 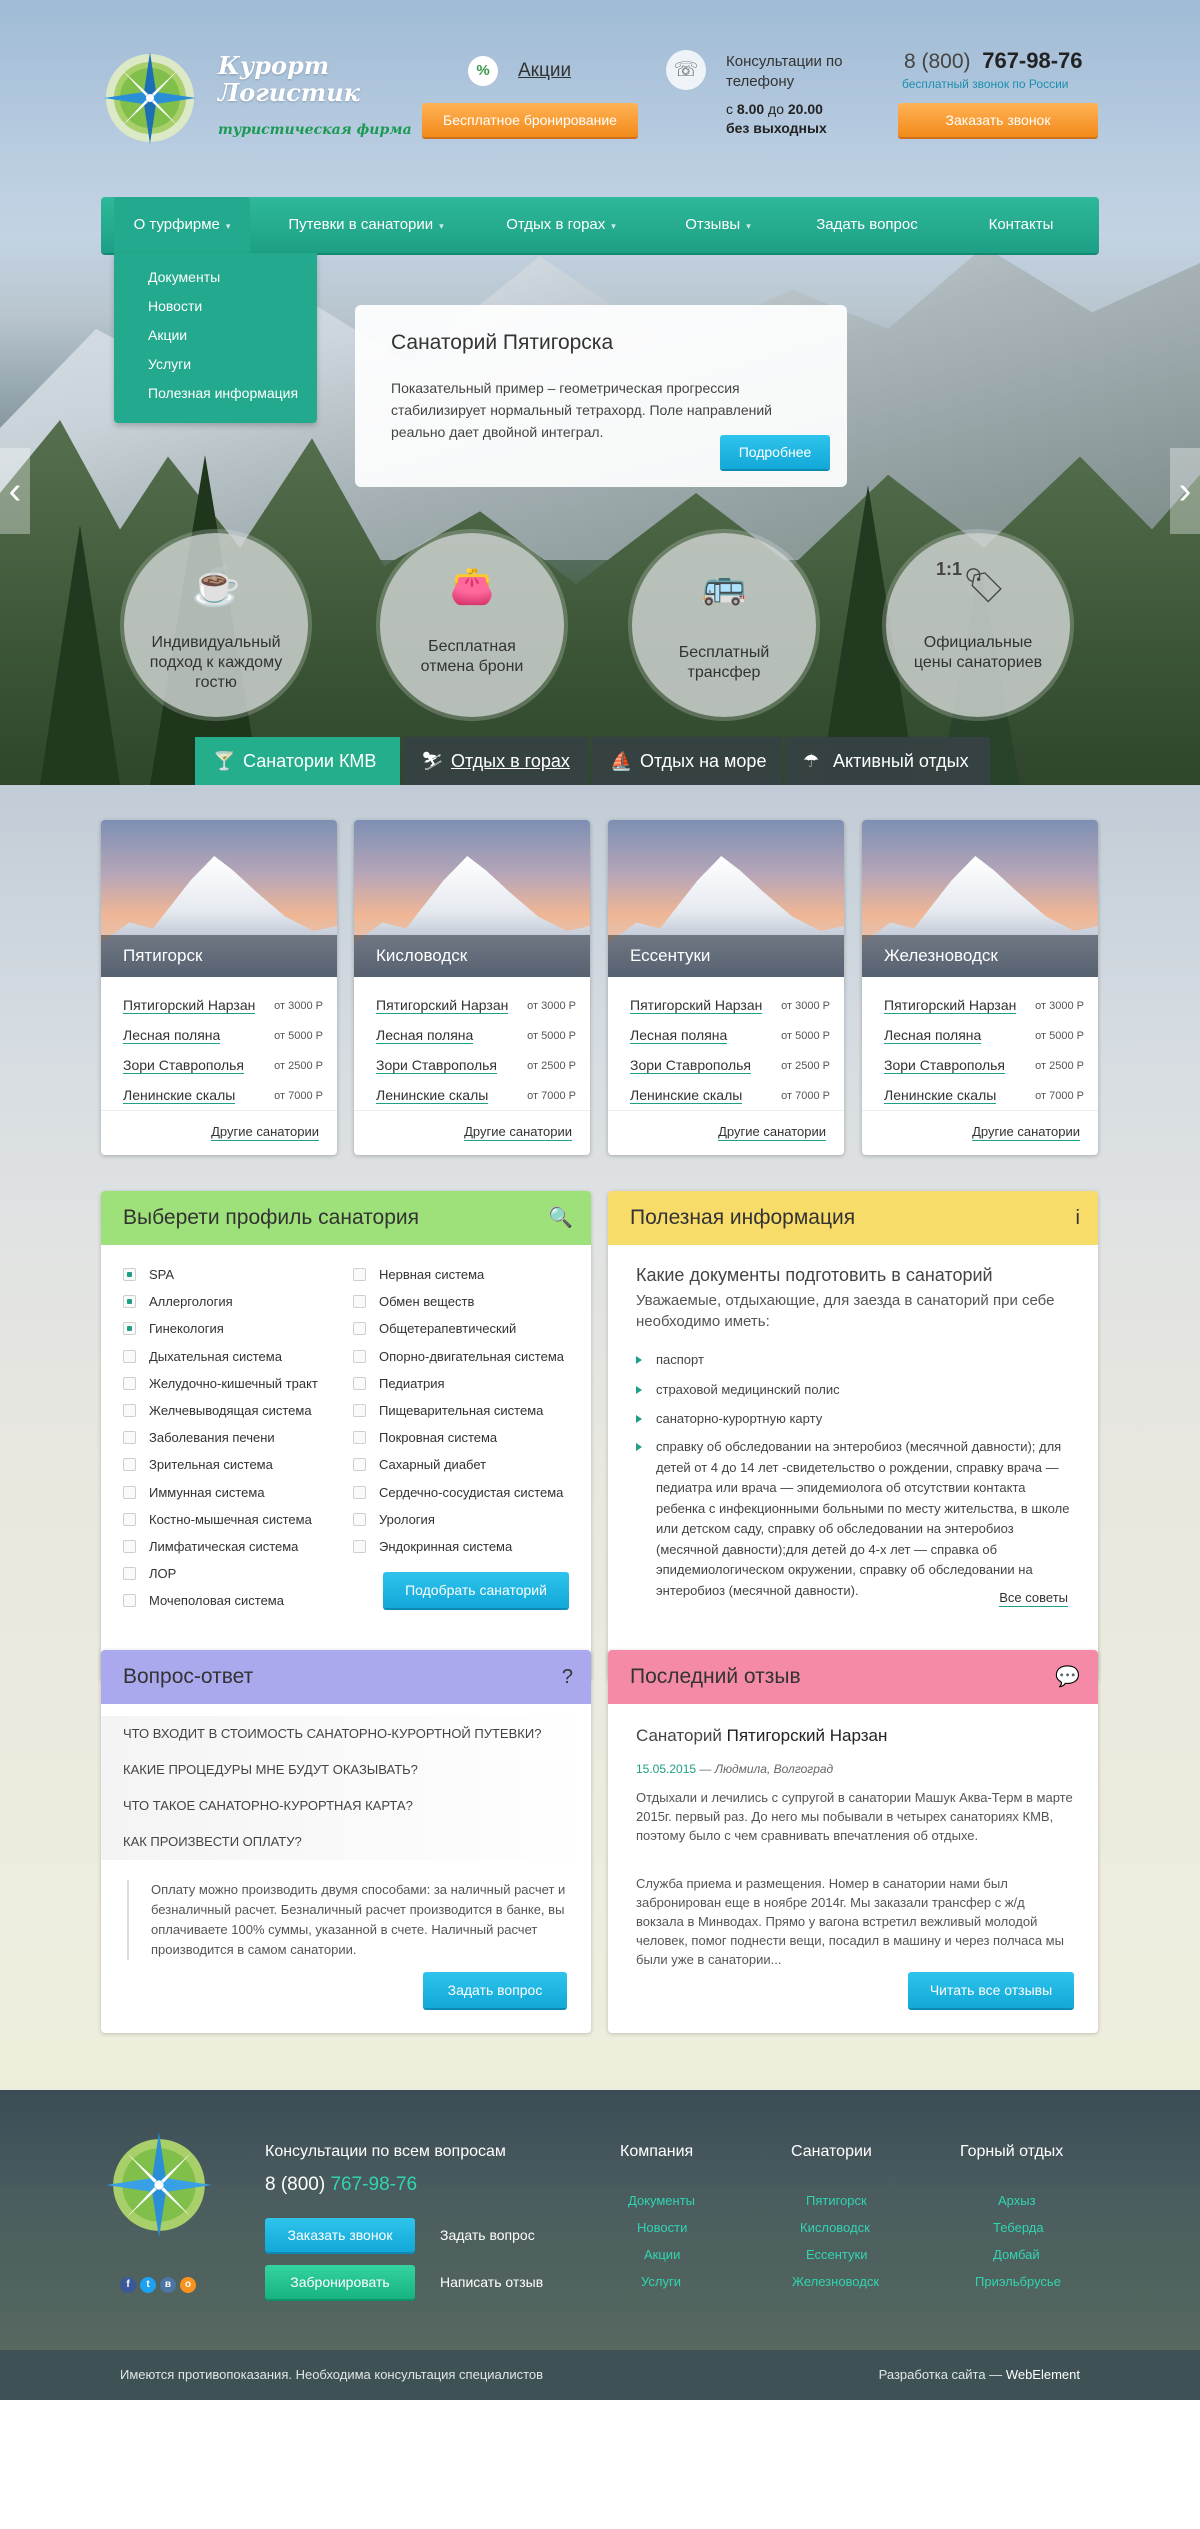 What do you see at coordinates (366, 225) in the screenshot?
I see `nav-item-tours: Путевки в санатории ▾` at bounding box center [366, 225].